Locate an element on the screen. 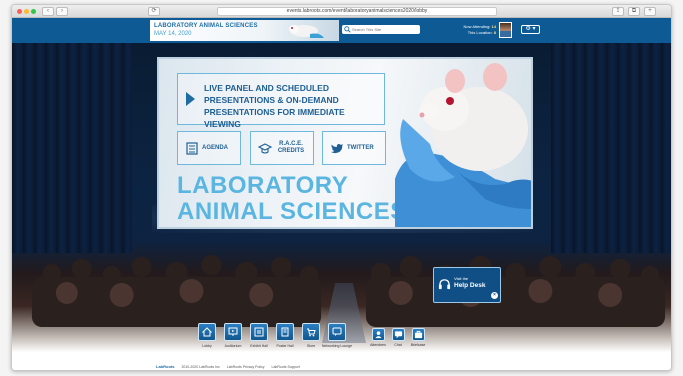 This screenshot has height=376, width=683. event-title: LABORATORY ANIMAL SCIENCES is located at coordinates (206, 26).